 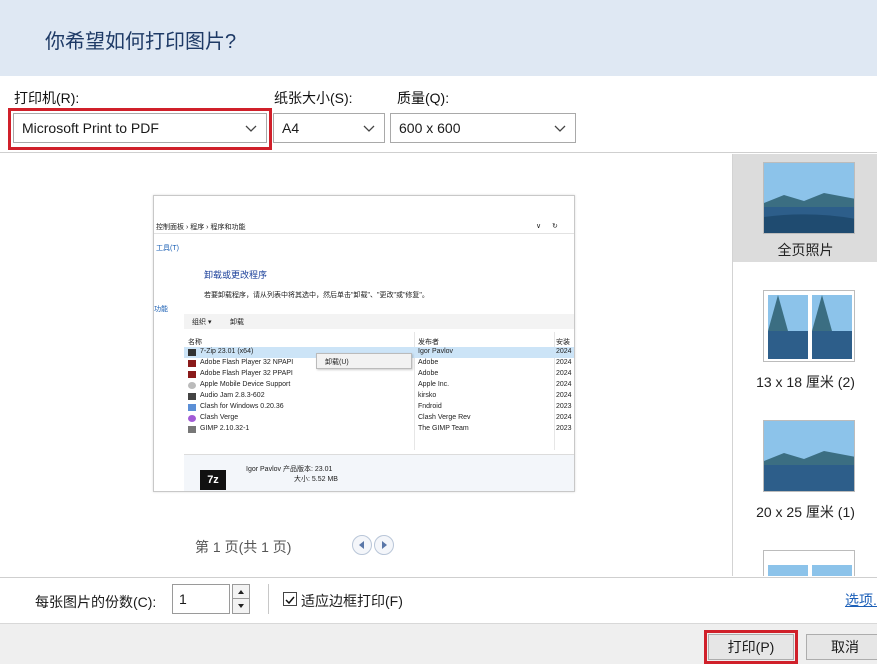 I want to click on layout-more, so click(x=805, y=561).